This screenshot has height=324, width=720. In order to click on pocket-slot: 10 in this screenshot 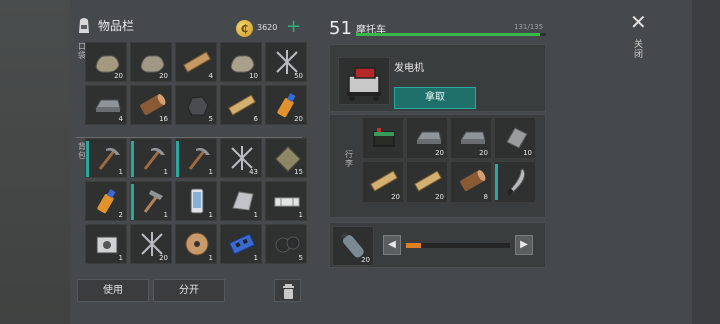, I will do `click(241, 62)`.